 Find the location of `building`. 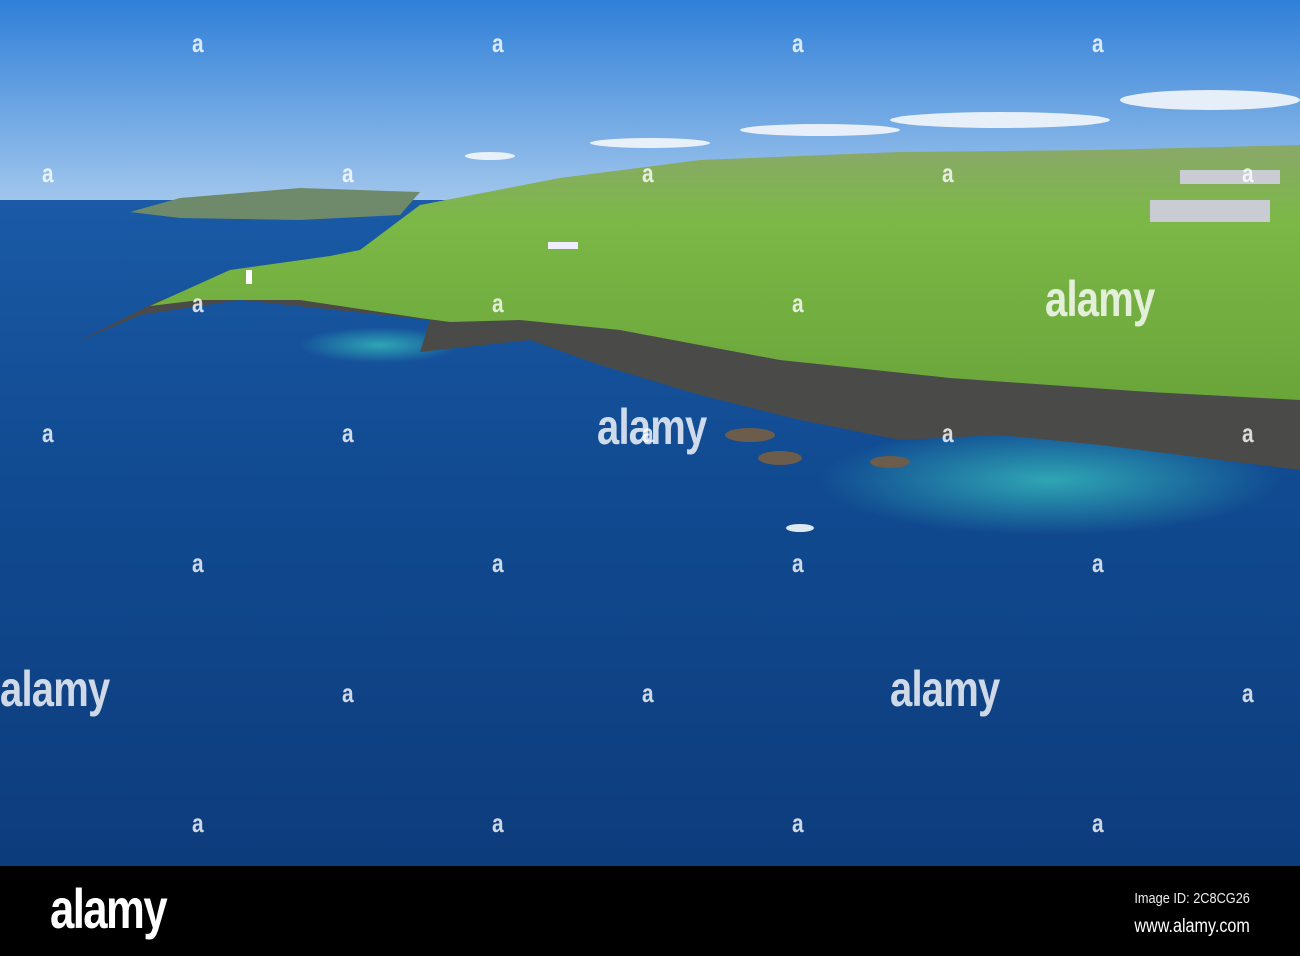

building is located at coordinates (563, 245).